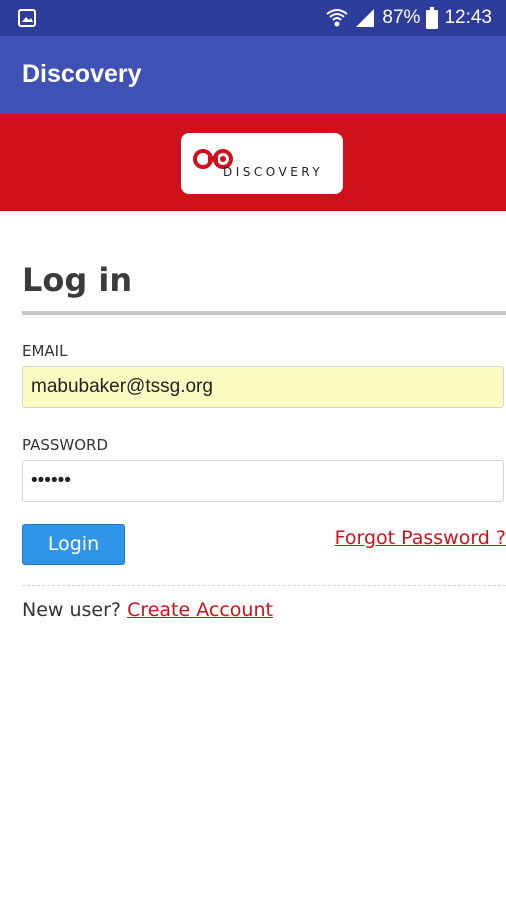  I want to click on form-divider, so click(264, 585).